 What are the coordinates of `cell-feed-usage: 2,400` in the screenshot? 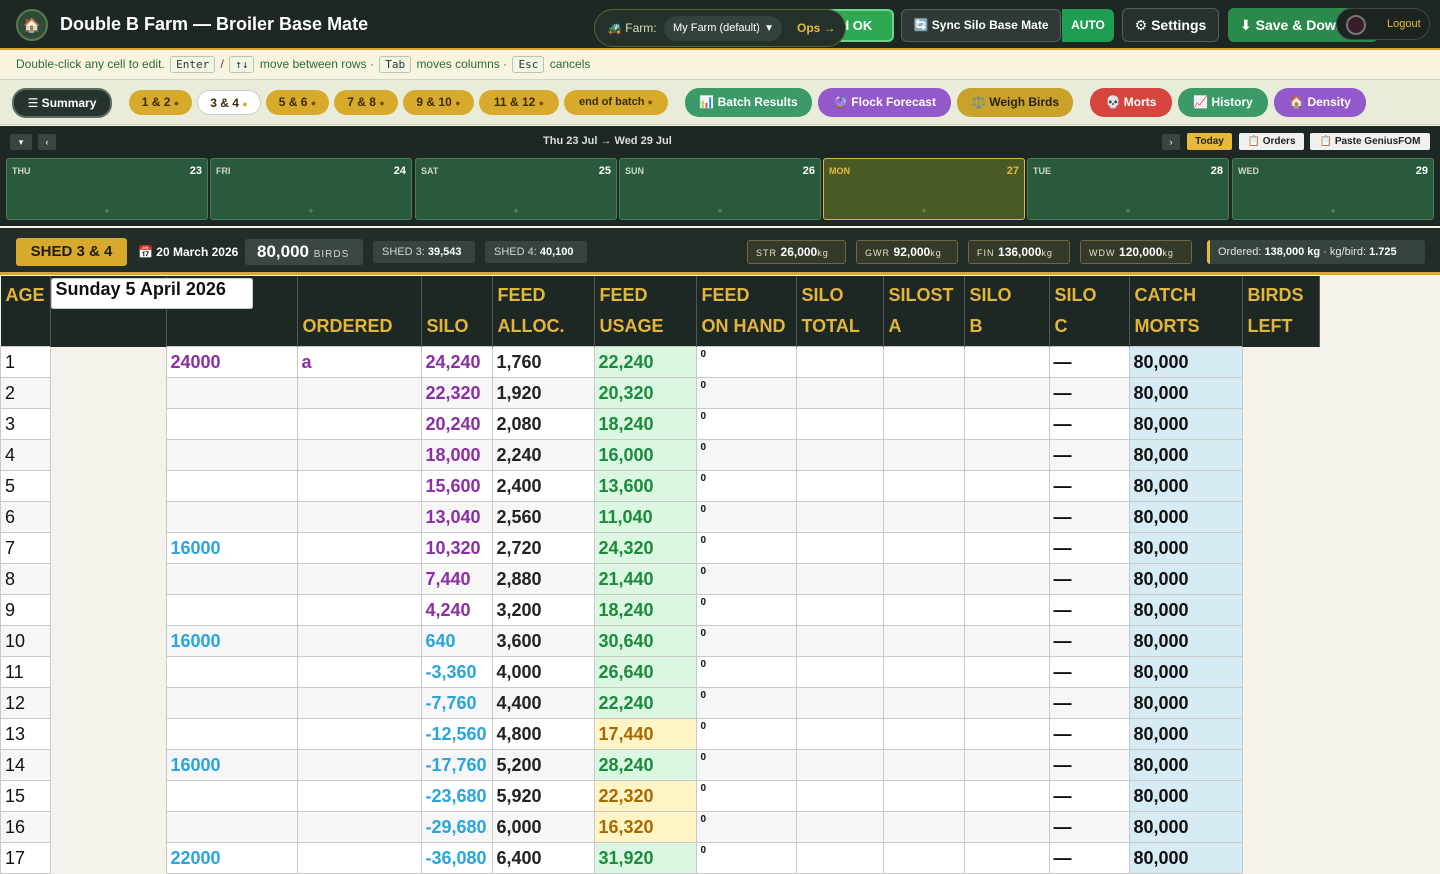 It's located at (543, 486).